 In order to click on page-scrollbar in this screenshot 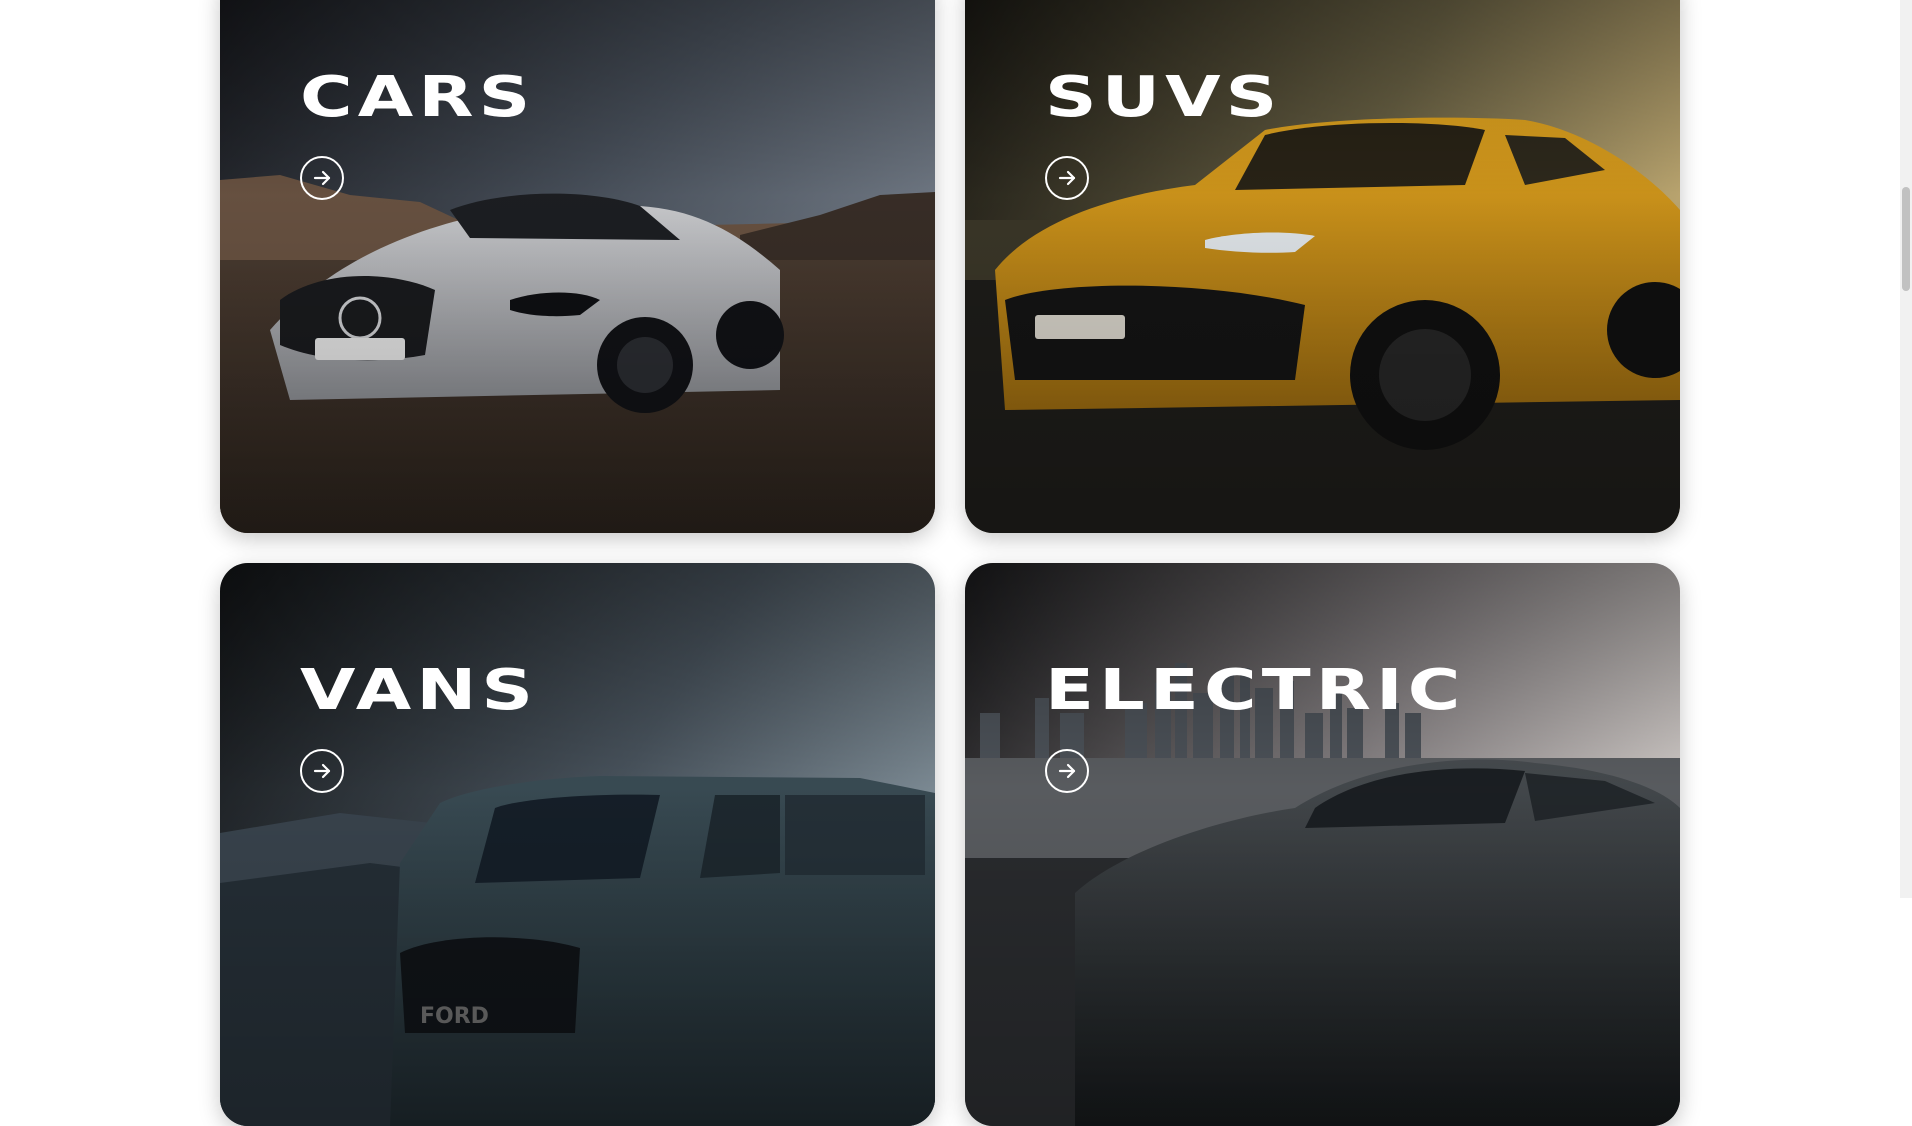, I will do `click(1906, 449)`.